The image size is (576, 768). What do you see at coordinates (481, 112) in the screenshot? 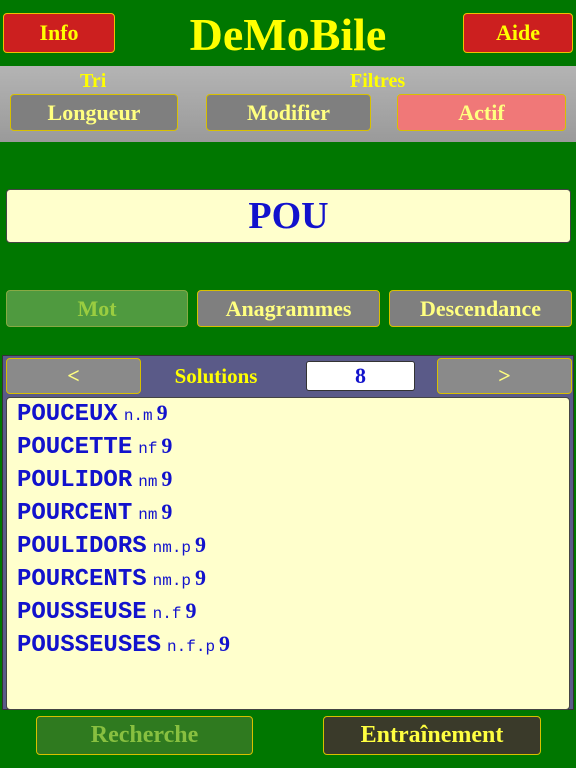
I see `filter-actif-button: Actif` at bounding box center [481, 112].